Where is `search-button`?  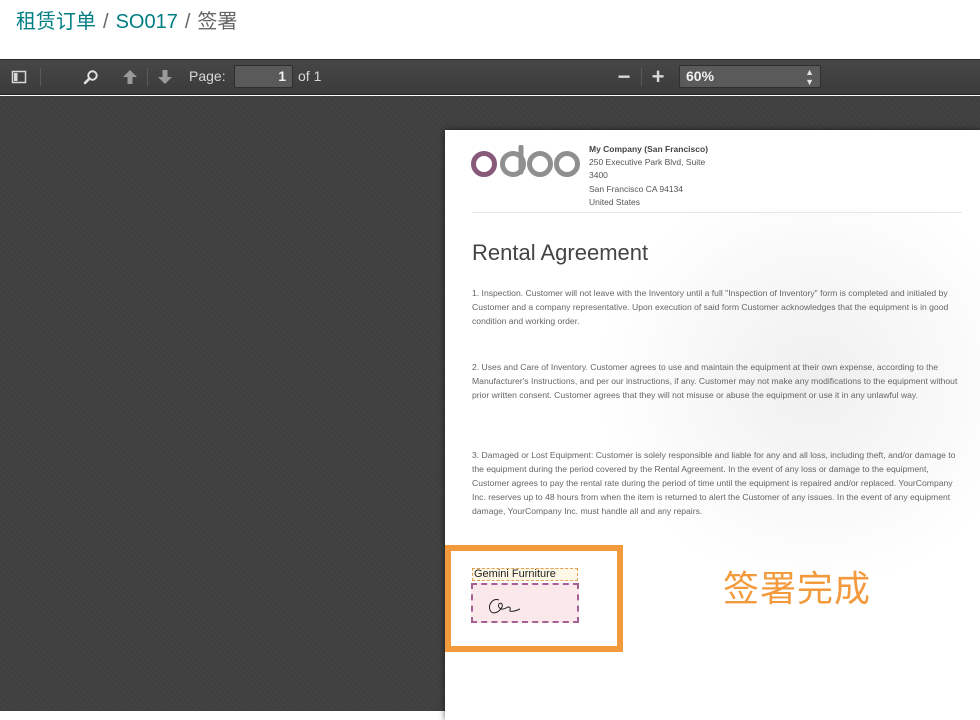 search-button is located at coordinates (91, 77).